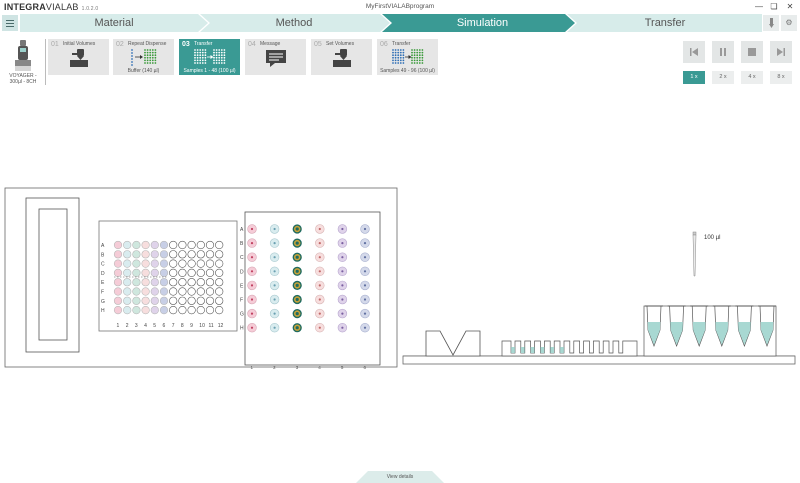 The width and height of the screenshot is (800, 483). I want to click on plate-96-col-label: 1, so click(118, 326).